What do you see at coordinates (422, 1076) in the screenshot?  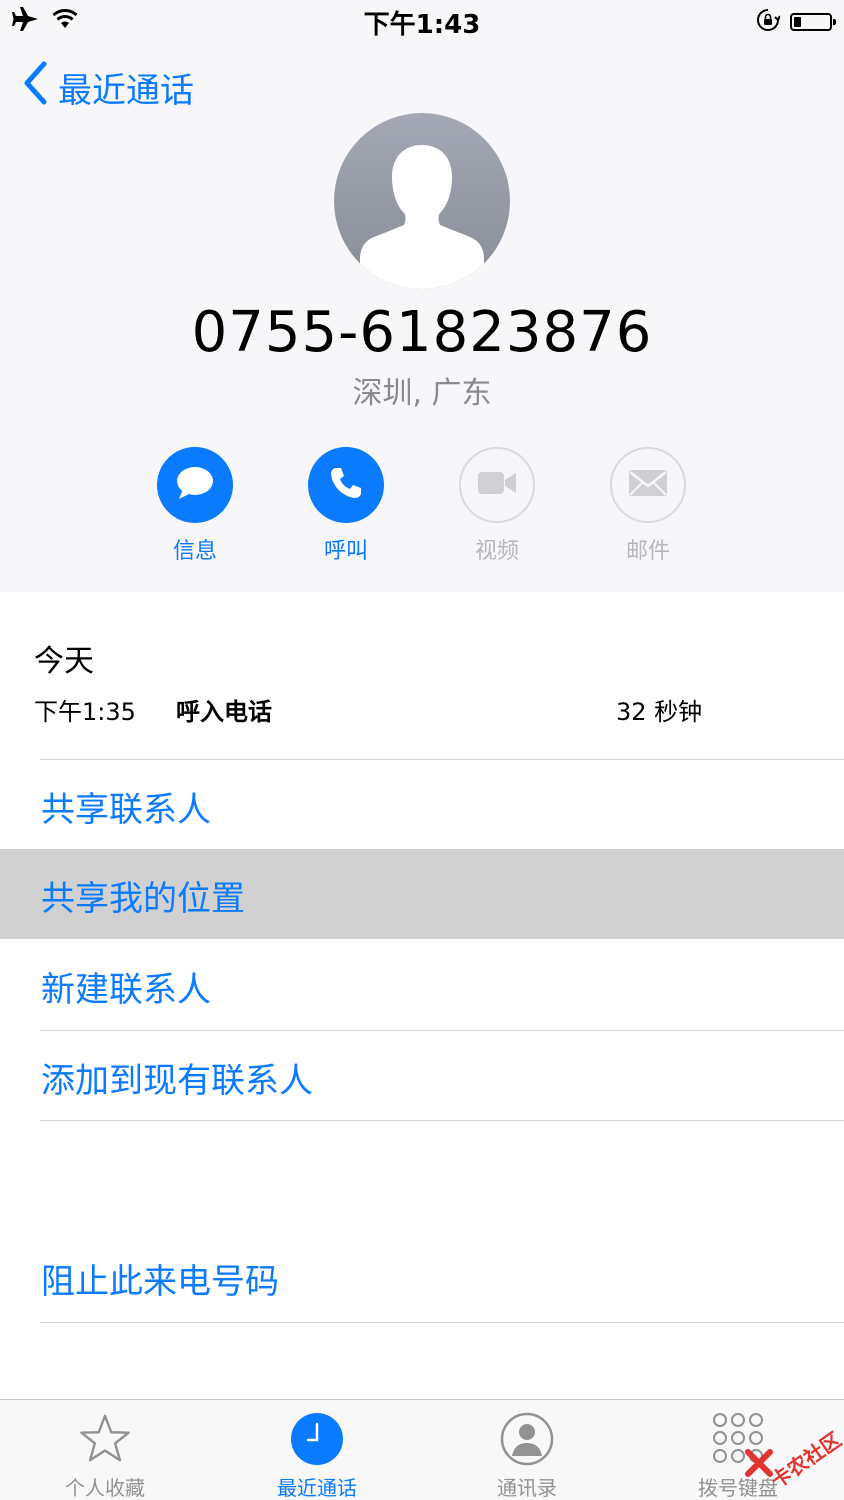 I see `add-to-existing-contact-button: 添加到现有联系人` at bounding box center [422, 1076].